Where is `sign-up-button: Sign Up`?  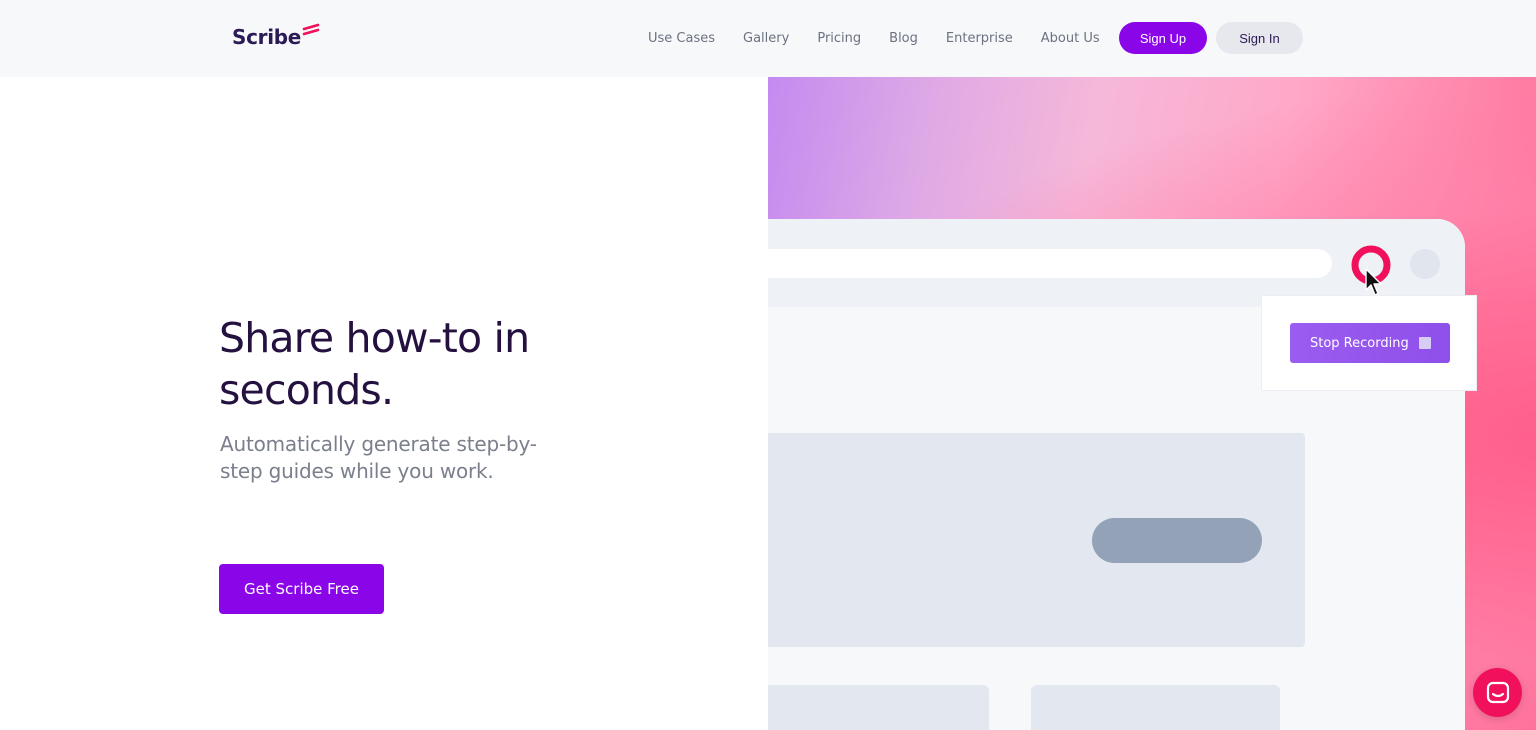
sign-up-button: Sign Up is located at coordinates (1163, 38).